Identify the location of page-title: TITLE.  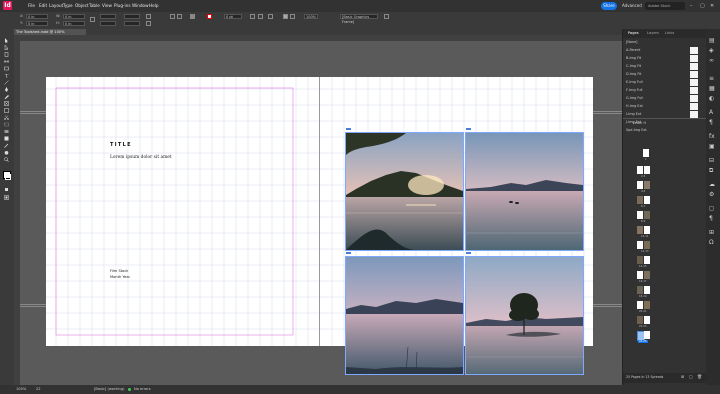
(121, 145).